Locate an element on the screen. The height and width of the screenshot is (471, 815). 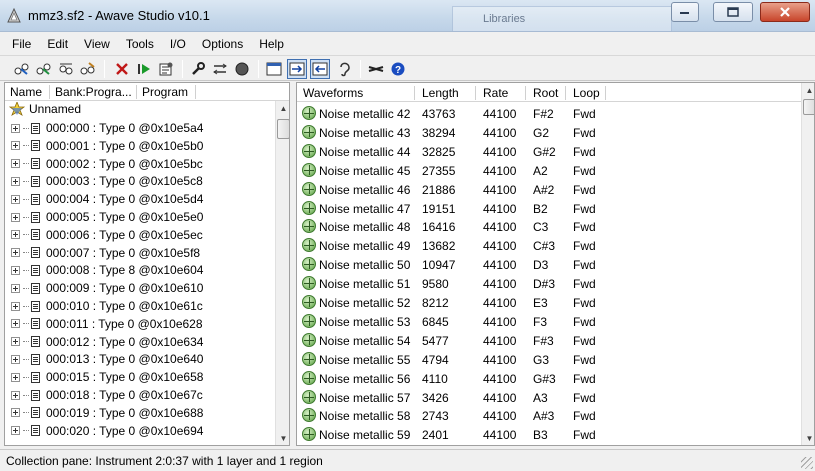
listen-button is located at coordinates (344, 69).